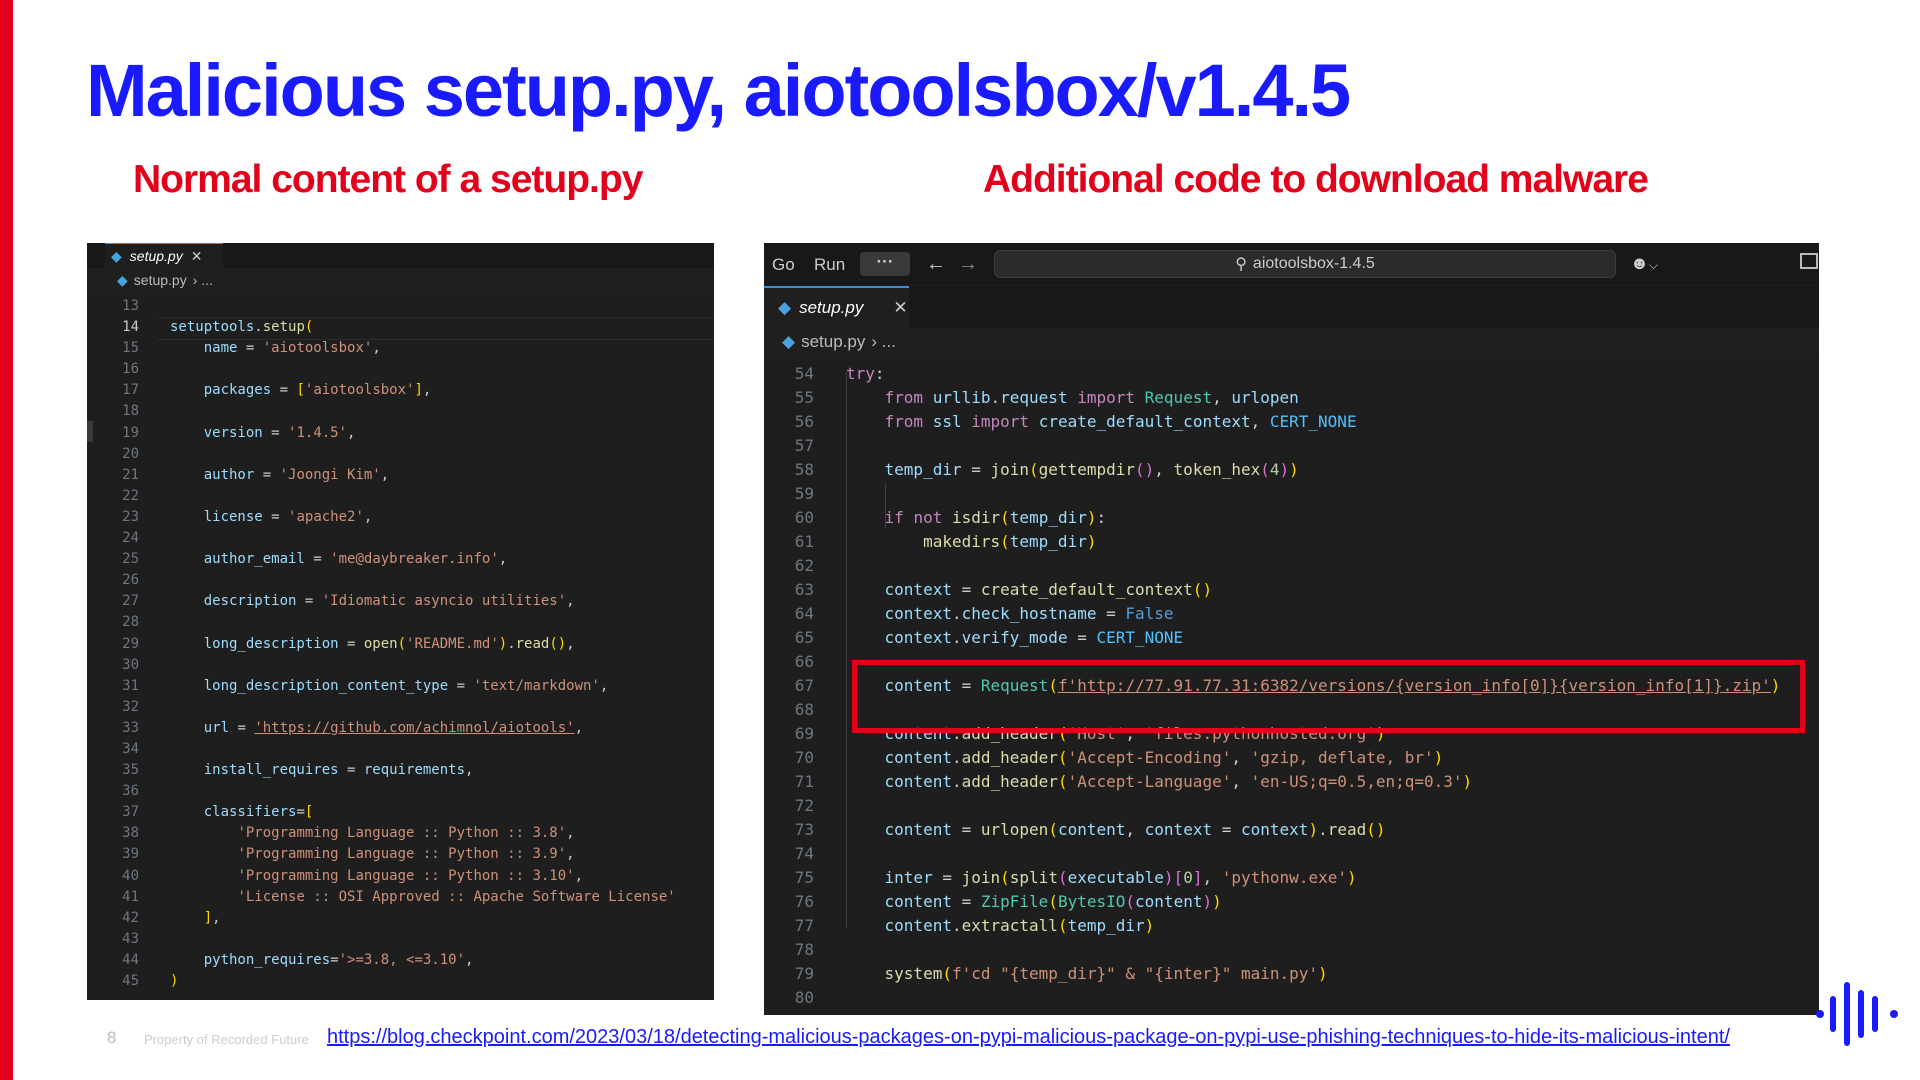 This screenshot has width=1920, height=1080. I want to click on code-text: if not isdir(temp_dir):, so click(995, 517).